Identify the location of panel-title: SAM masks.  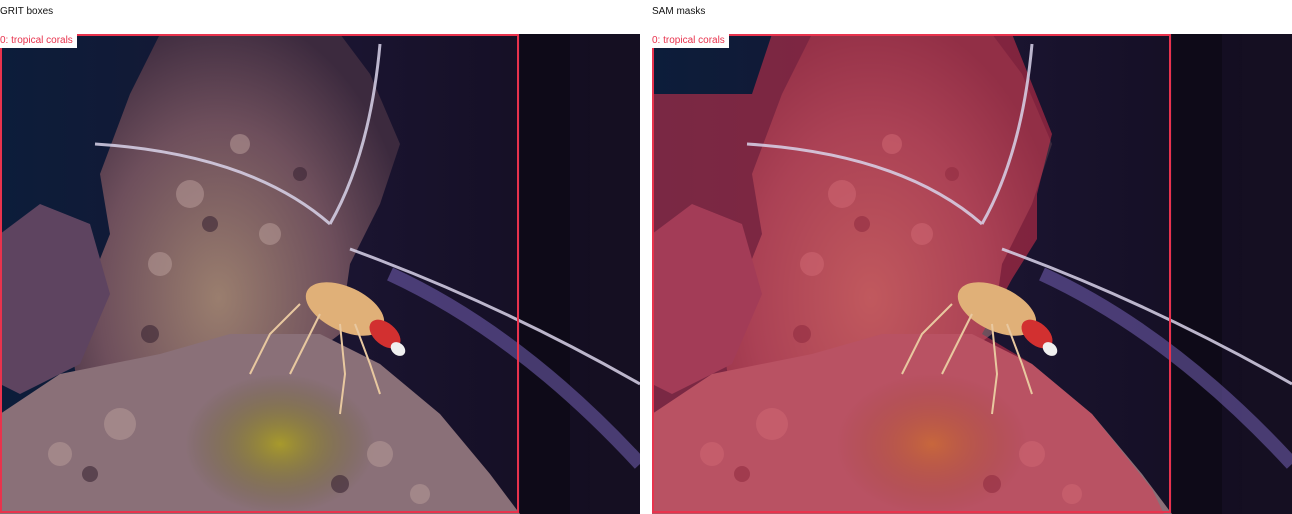
(679, 11).